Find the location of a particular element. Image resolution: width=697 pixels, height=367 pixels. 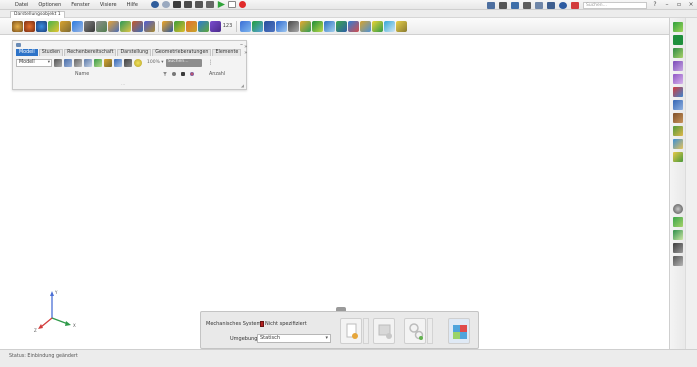

menu-window: Fenster is located at coordinates (80, 5).